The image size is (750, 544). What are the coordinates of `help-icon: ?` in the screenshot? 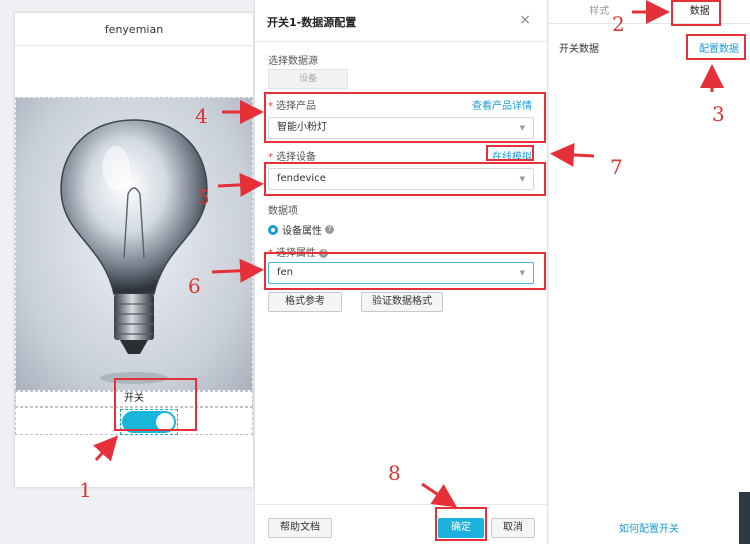 It's located at (329, 229).